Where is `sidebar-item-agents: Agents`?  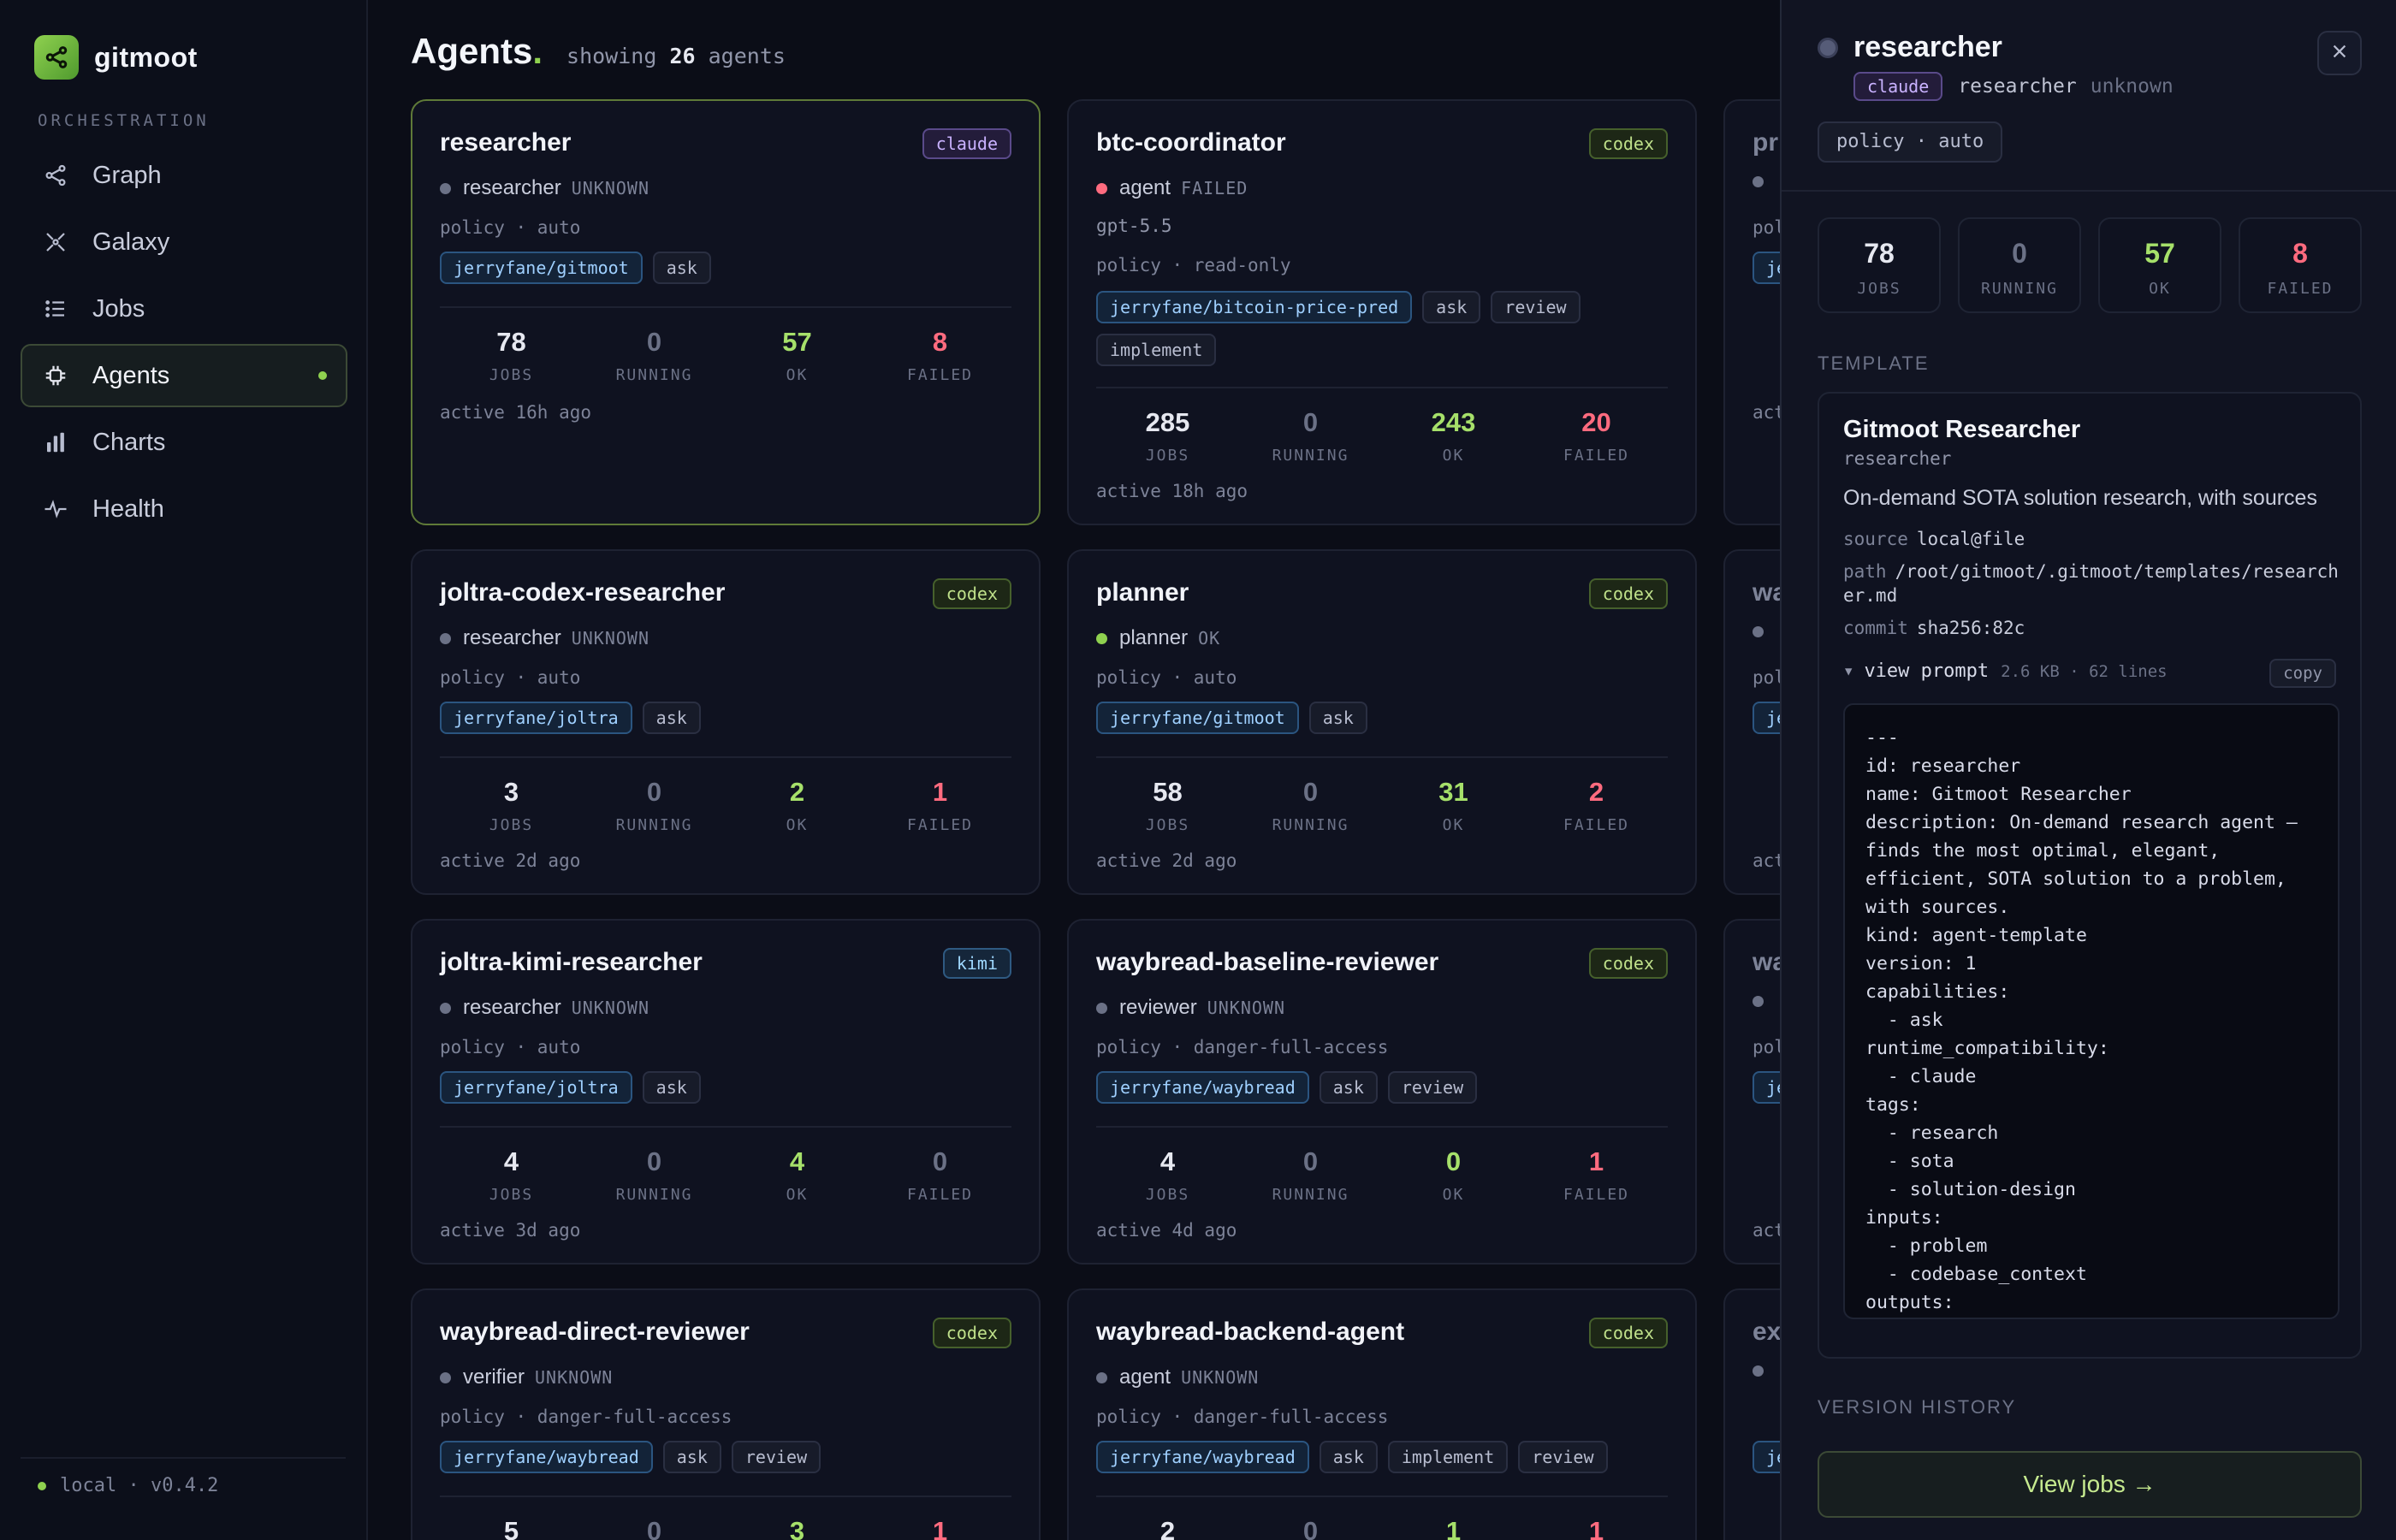 sidebar-item-agents: Agents is located at coordinates (184, 375).